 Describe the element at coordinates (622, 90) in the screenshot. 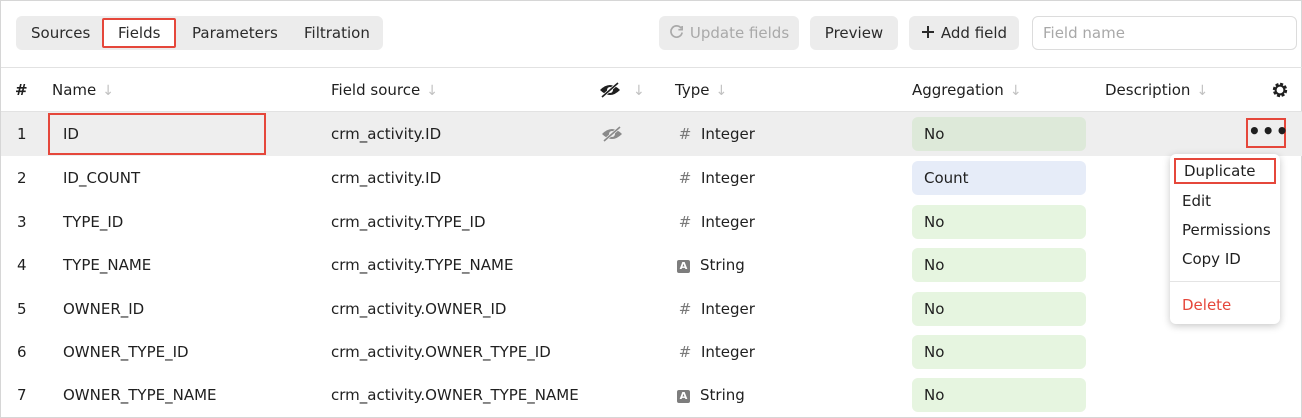

I see `header-visibility: ↓` at that location.